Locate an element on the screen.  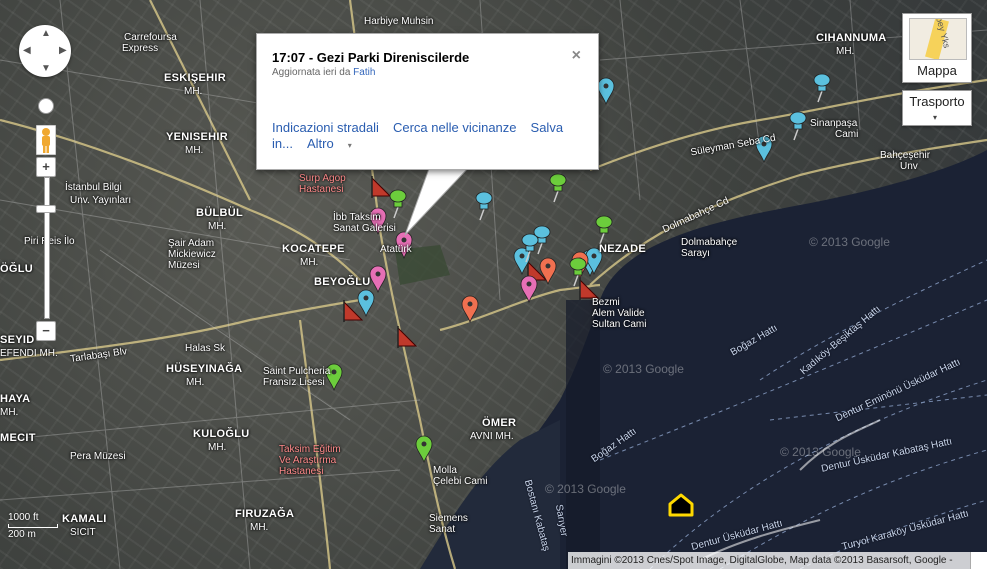
search-nearby-link: Cerca nelle vicinanze is located at coordinates (455, 127).